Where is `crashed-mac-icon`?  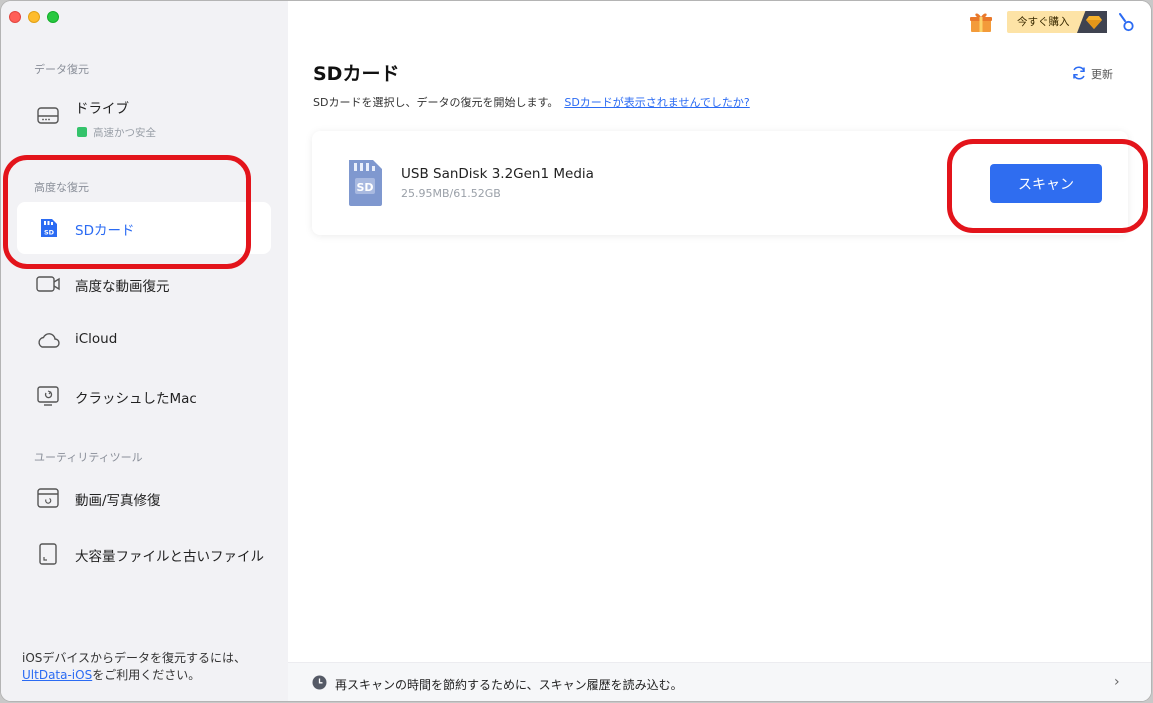
crashed-mac-icon is located at coordinates (48, 396).